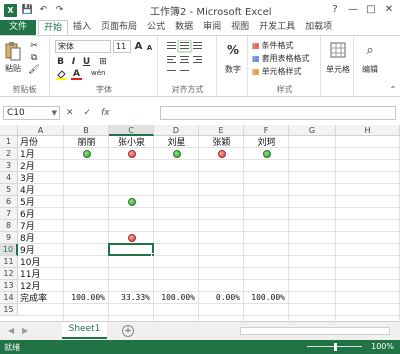  Describe the element at coordinates (9, 274) in the screenshot. I see `row-header-12: 12` at that location.